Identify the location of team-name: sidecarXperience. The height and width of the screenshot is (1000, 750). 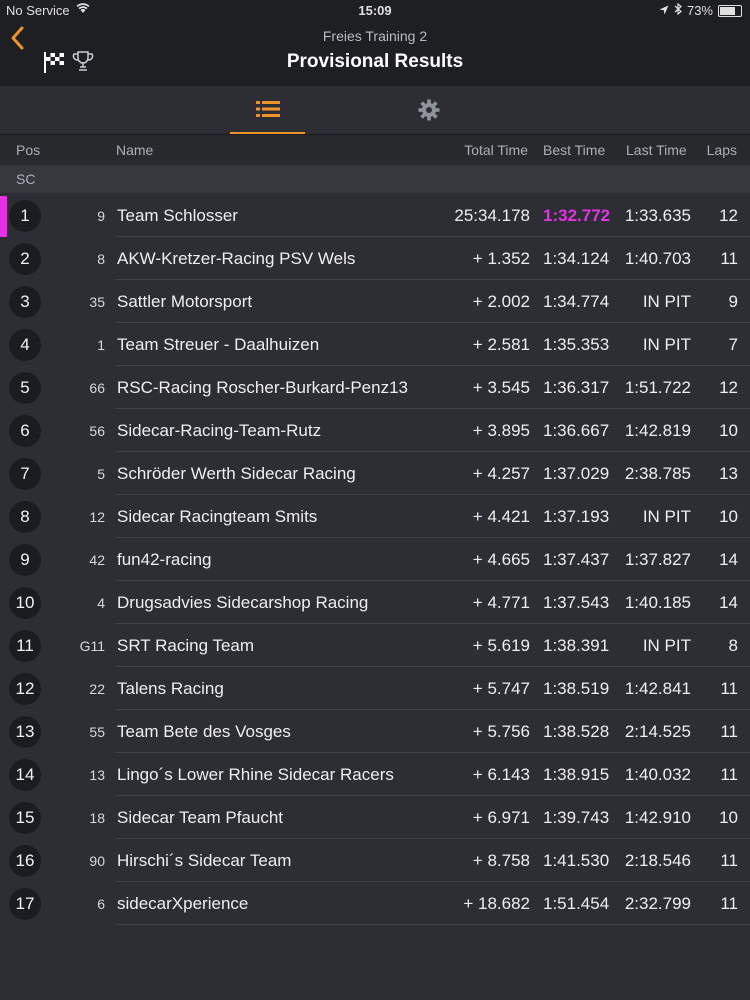
(183, 903).